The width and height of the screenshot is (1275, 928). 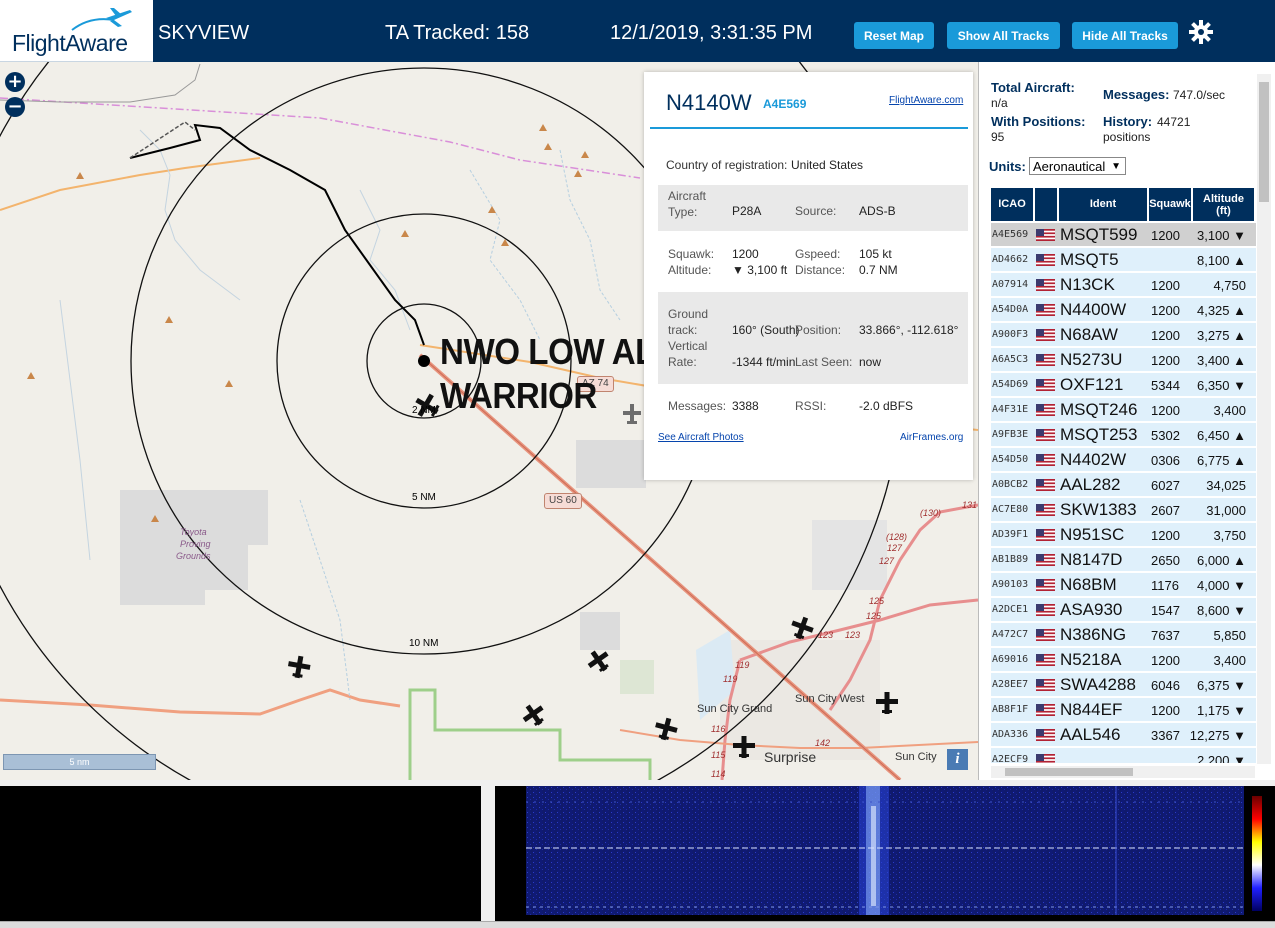 What do you see at coordinates (908, 330) in the screenshot?
I see `position-value: 33.866°, -112.618°` at bounding box center [908, 330].